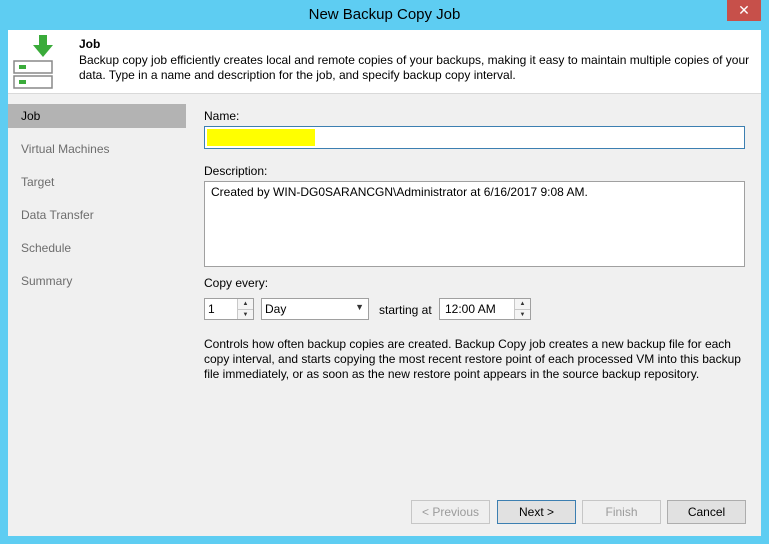  I want to click on next-button: Next >, so click(536, 512).